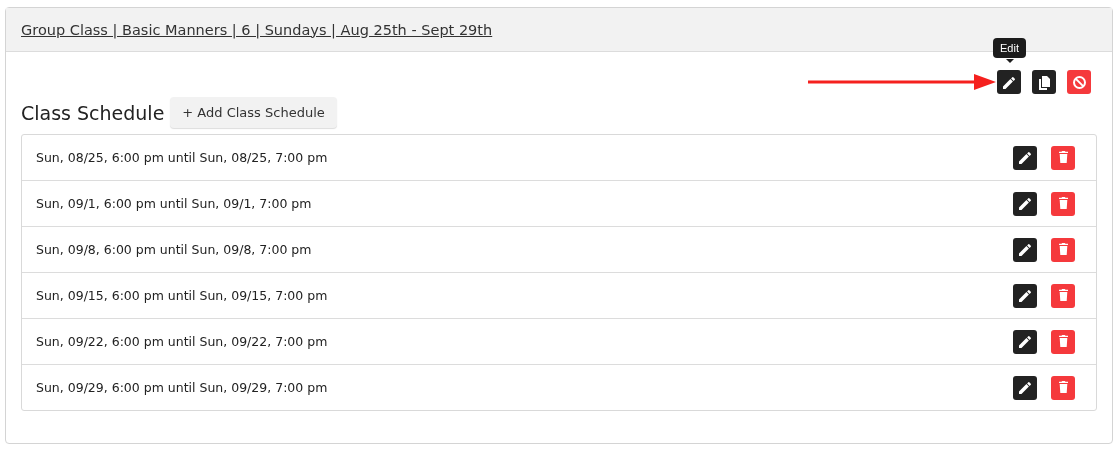  Describe the element at coordinates (1079, 82) in the screenshot. I see `cancel-button` at that location.